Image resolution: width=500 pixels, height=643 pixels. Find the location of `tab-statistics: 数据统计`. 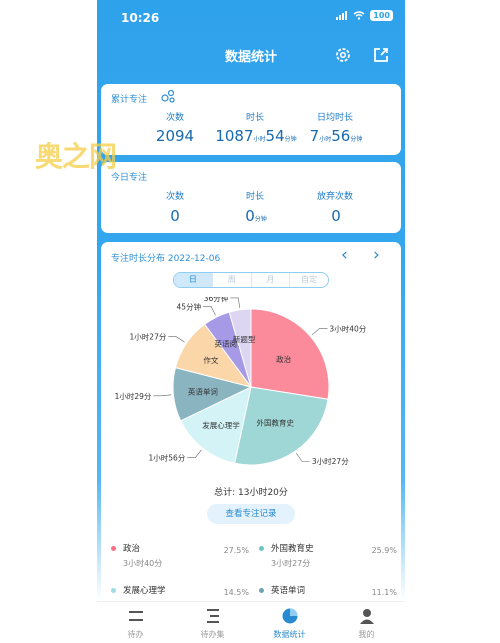

tab-statistics: 数据统计 is located at coordinates (289, 622).